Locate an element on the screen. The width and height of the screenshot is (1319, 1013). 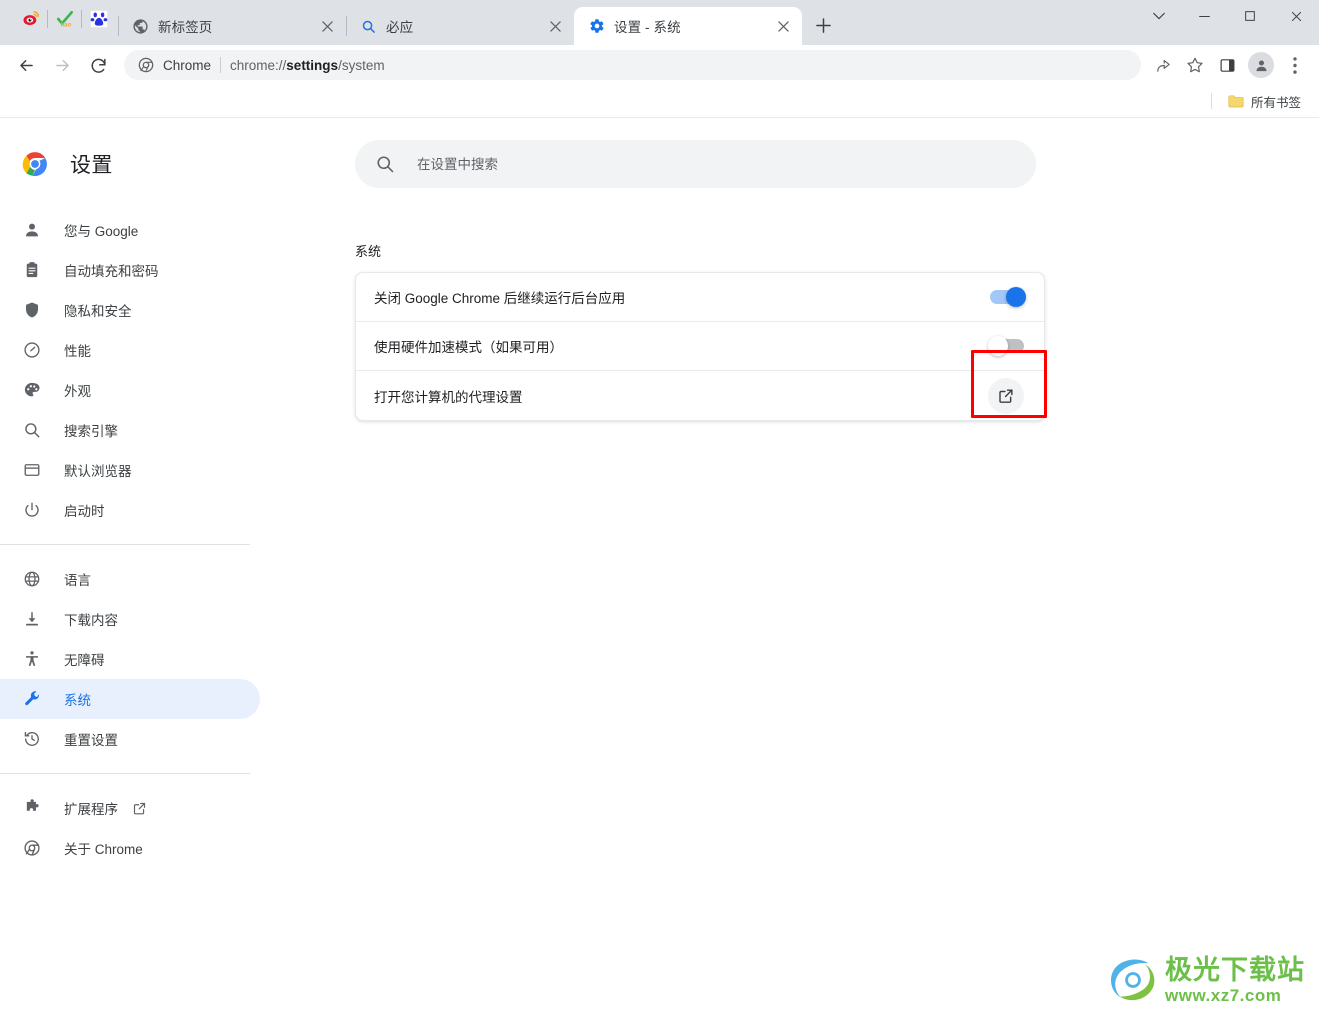
sidebar-item-label: 搜索引擎 is located at coordinates (91, 431).